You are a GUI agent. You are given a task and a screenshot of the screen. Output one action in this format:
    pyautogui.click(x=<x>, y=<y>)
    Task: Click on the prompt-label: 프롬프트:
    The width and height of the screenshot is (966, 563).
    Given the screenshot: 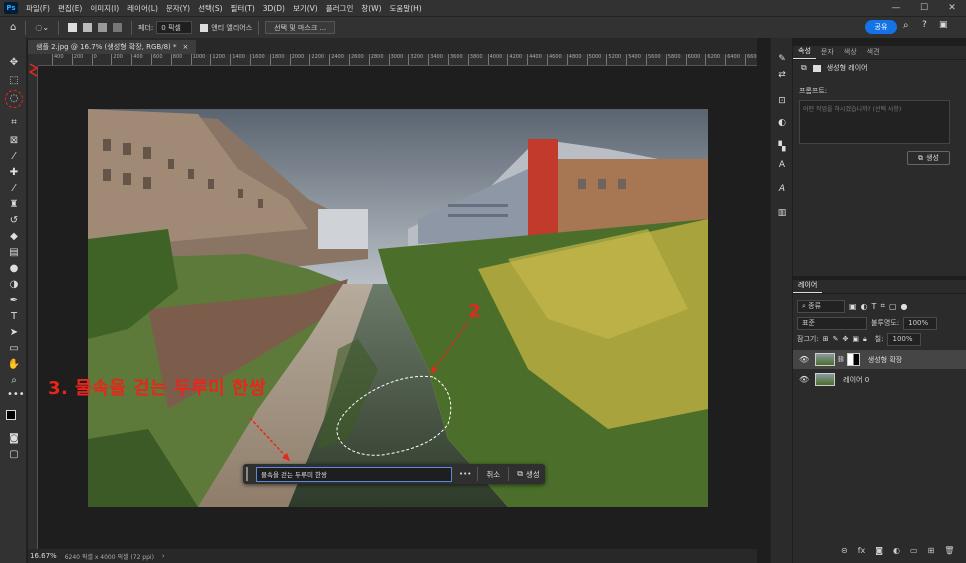 What is the action you would take?
    pyautogui.click(x=813, y=91)
    